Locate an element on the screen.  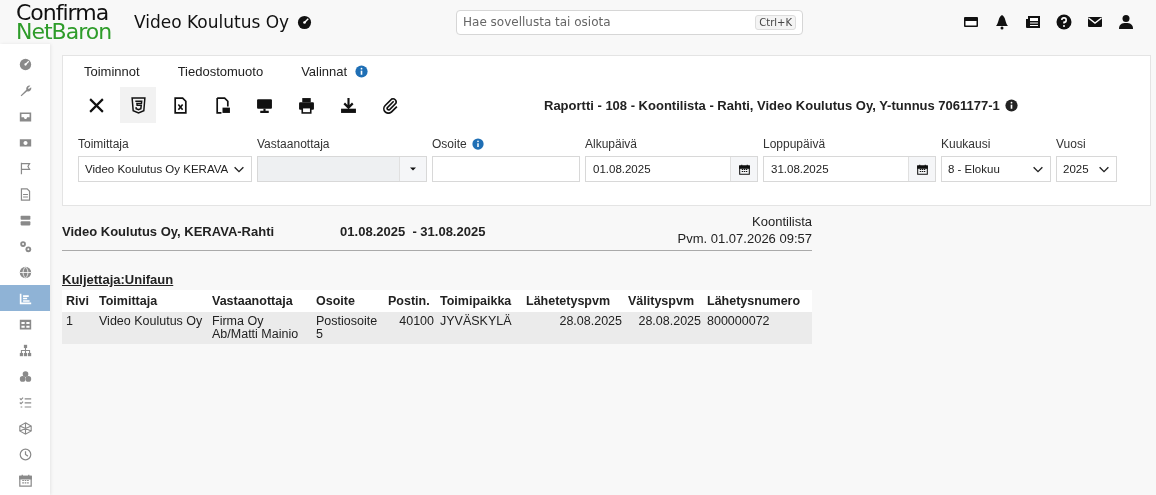
select-field: 2025 is located at coordinates (1086, 169).